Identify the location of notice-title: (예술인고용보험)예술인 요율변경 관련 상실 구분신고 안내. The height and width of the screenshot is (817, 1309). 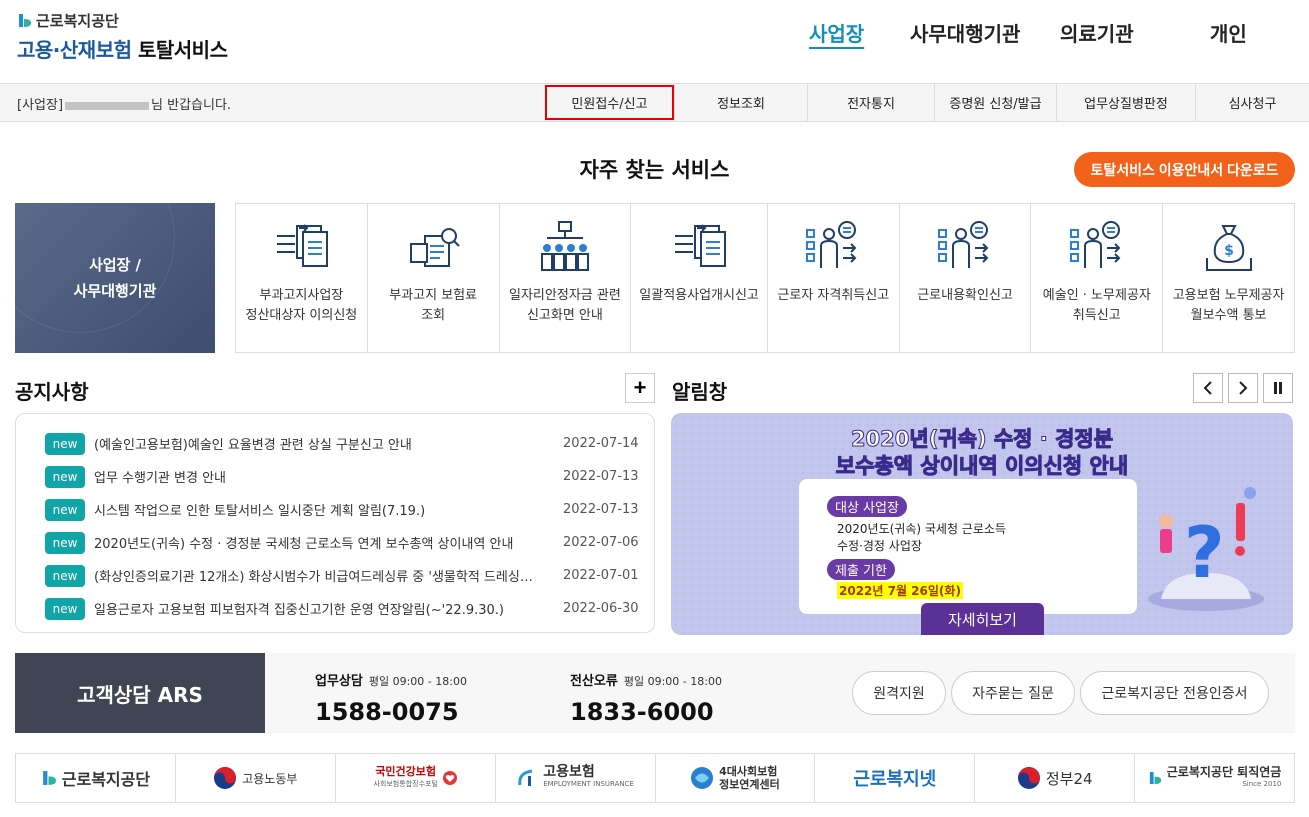
(314, 443).